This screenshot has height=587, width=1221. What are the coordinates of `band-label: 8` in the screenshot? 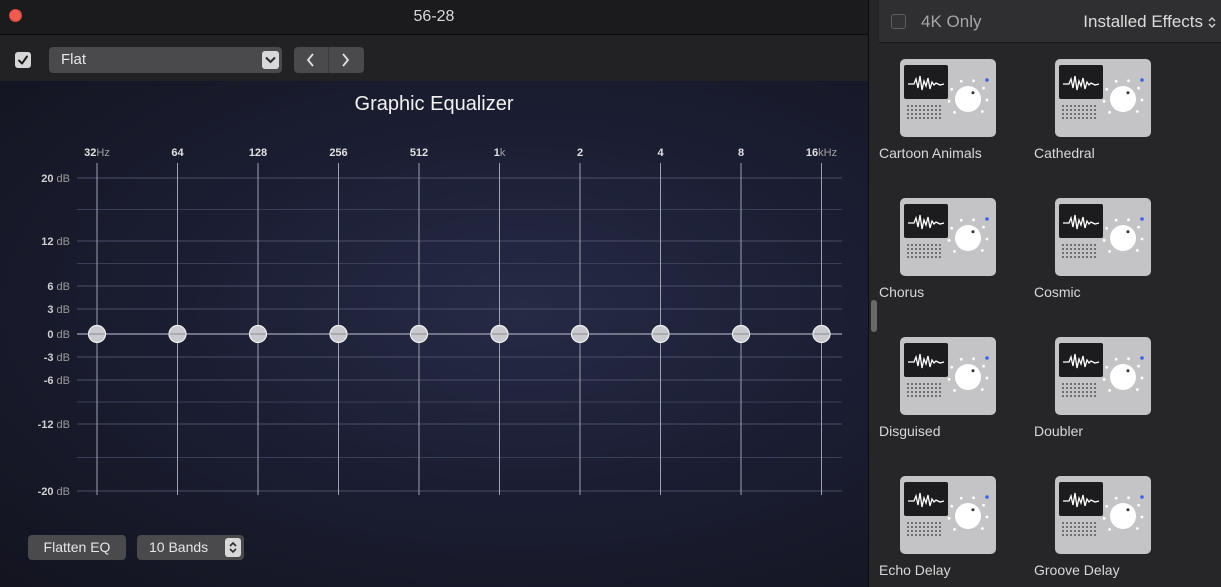 It's located at (741, 153).